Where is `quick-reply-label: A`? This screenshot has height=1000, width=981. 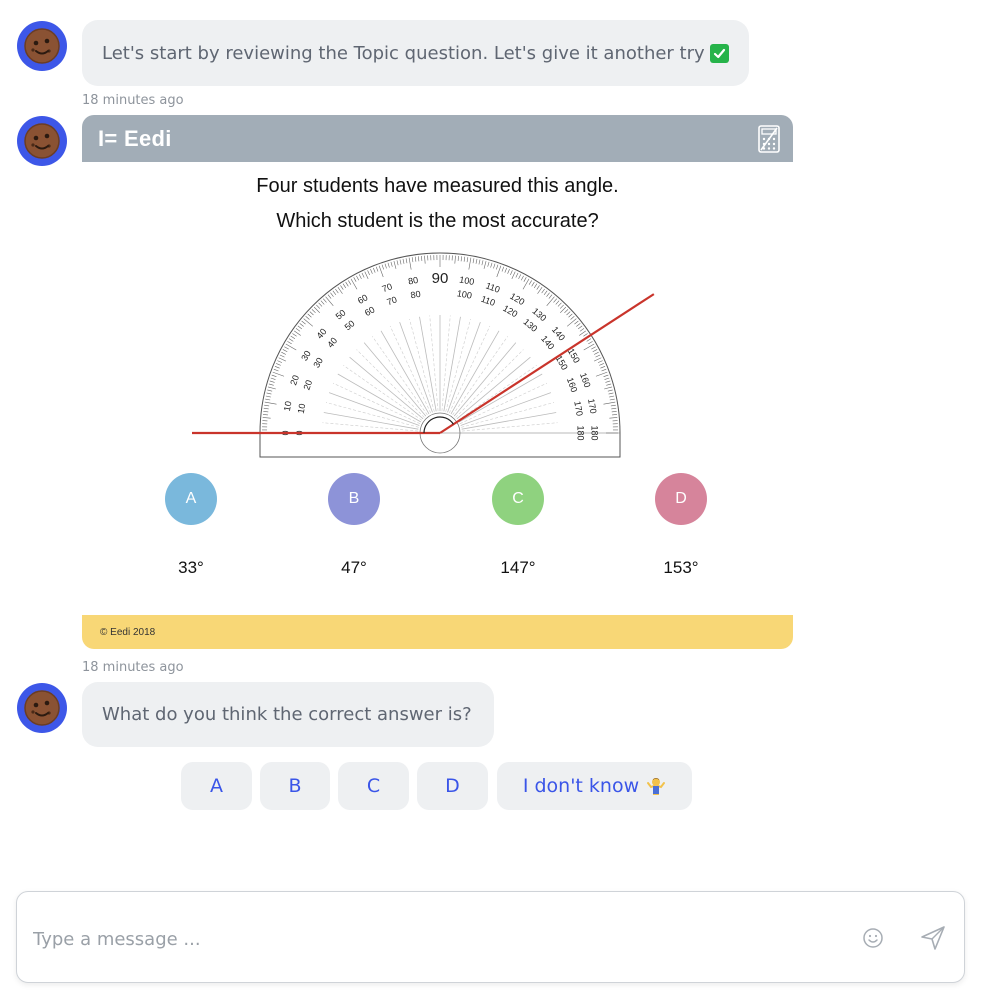
quick-reply-label: A is located at coordinates (216, 786).